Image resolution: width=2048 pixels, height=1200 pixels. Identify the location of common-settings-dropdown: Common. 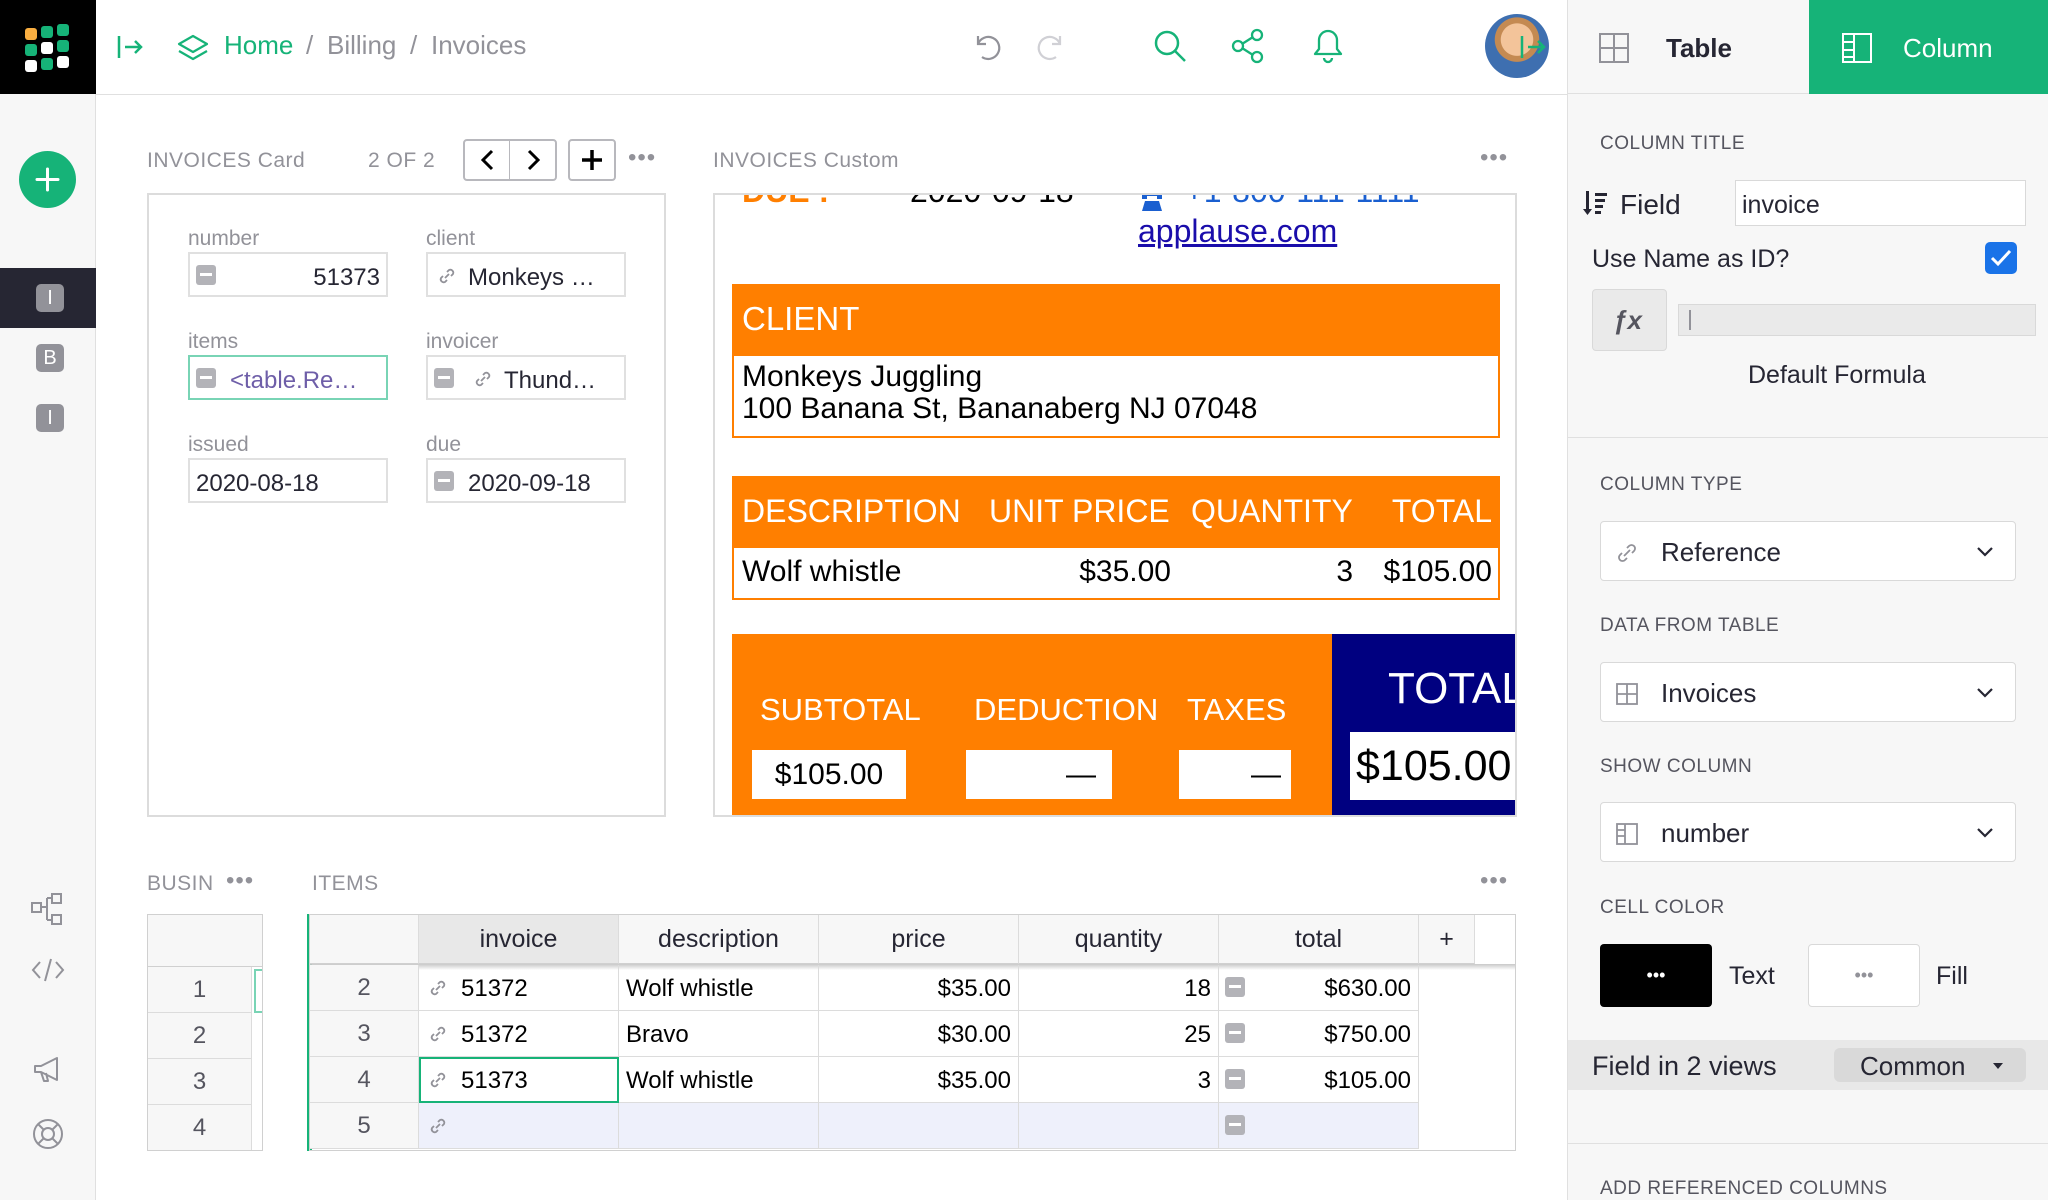
(1930, 1065).